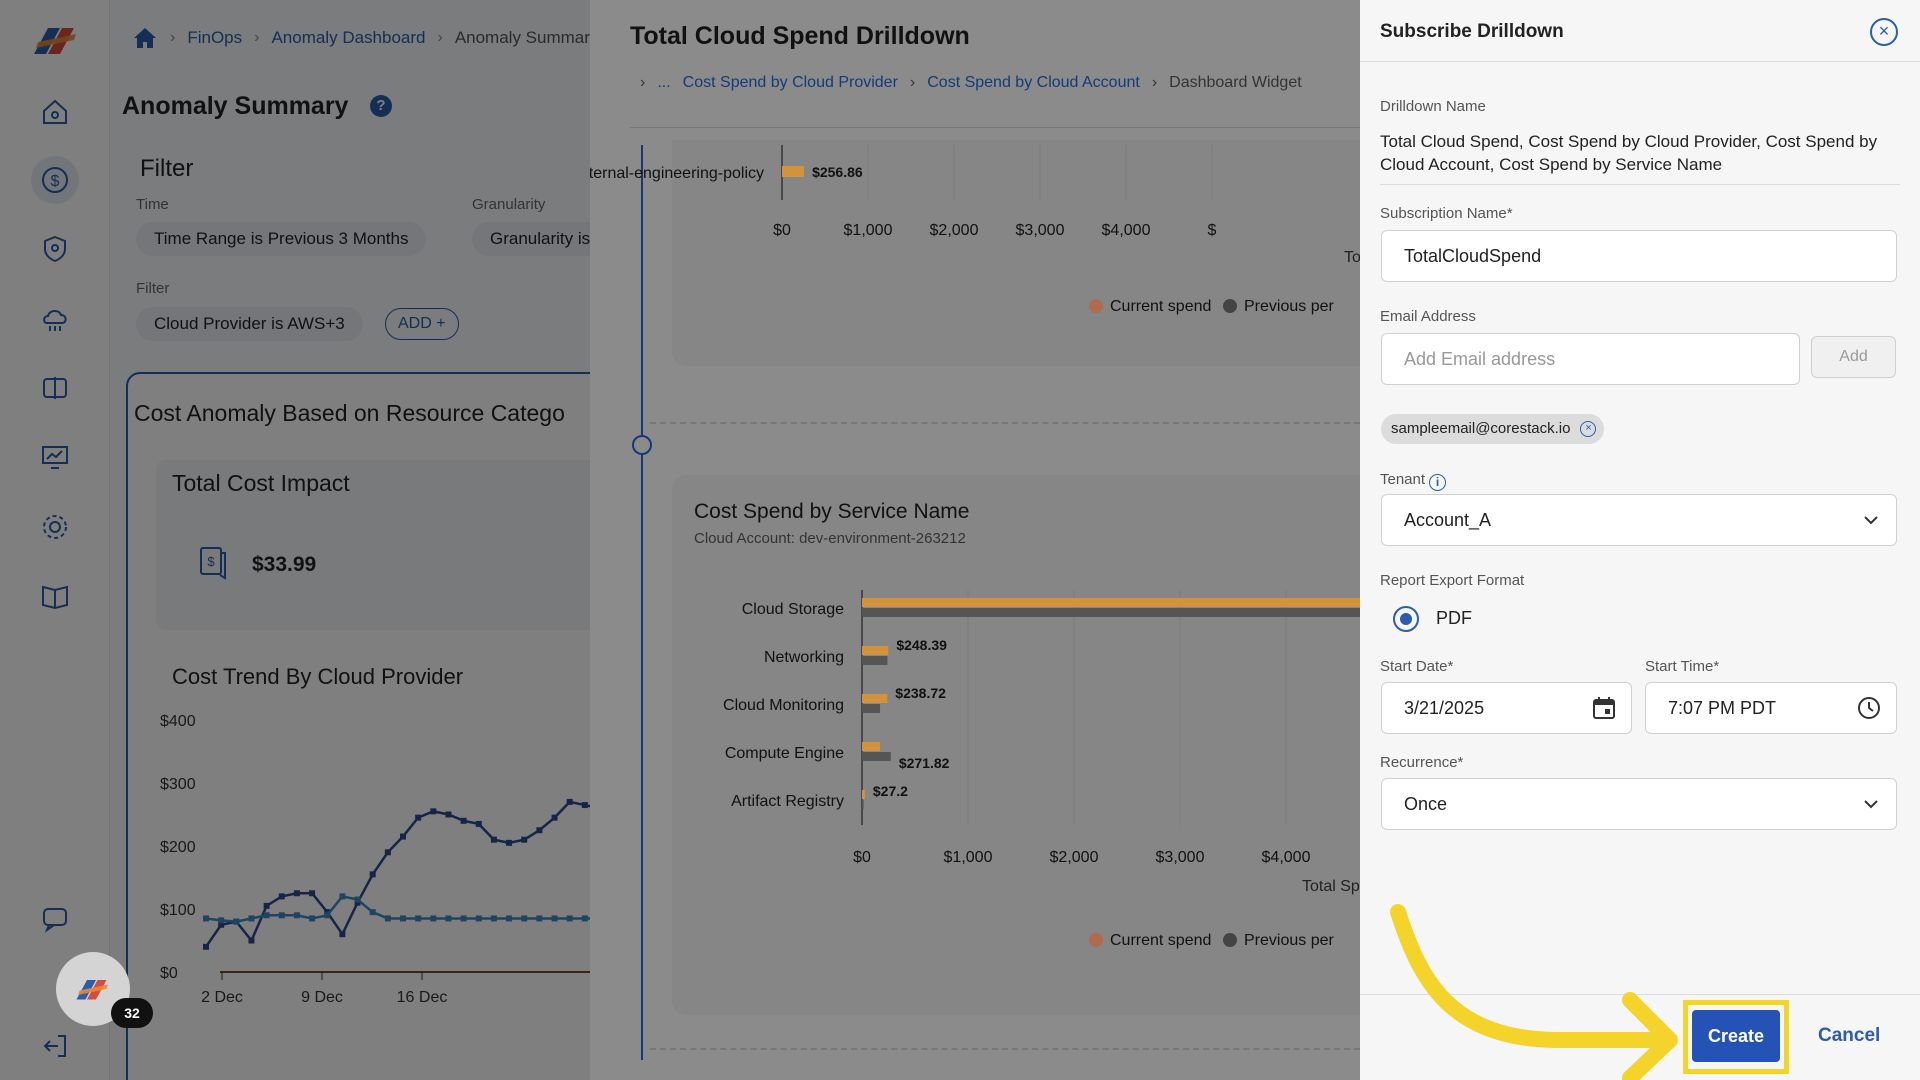 The height and width of the screenshot is (1080, 1920). I want to click on email-label: Email Address, so click(1428, 316).